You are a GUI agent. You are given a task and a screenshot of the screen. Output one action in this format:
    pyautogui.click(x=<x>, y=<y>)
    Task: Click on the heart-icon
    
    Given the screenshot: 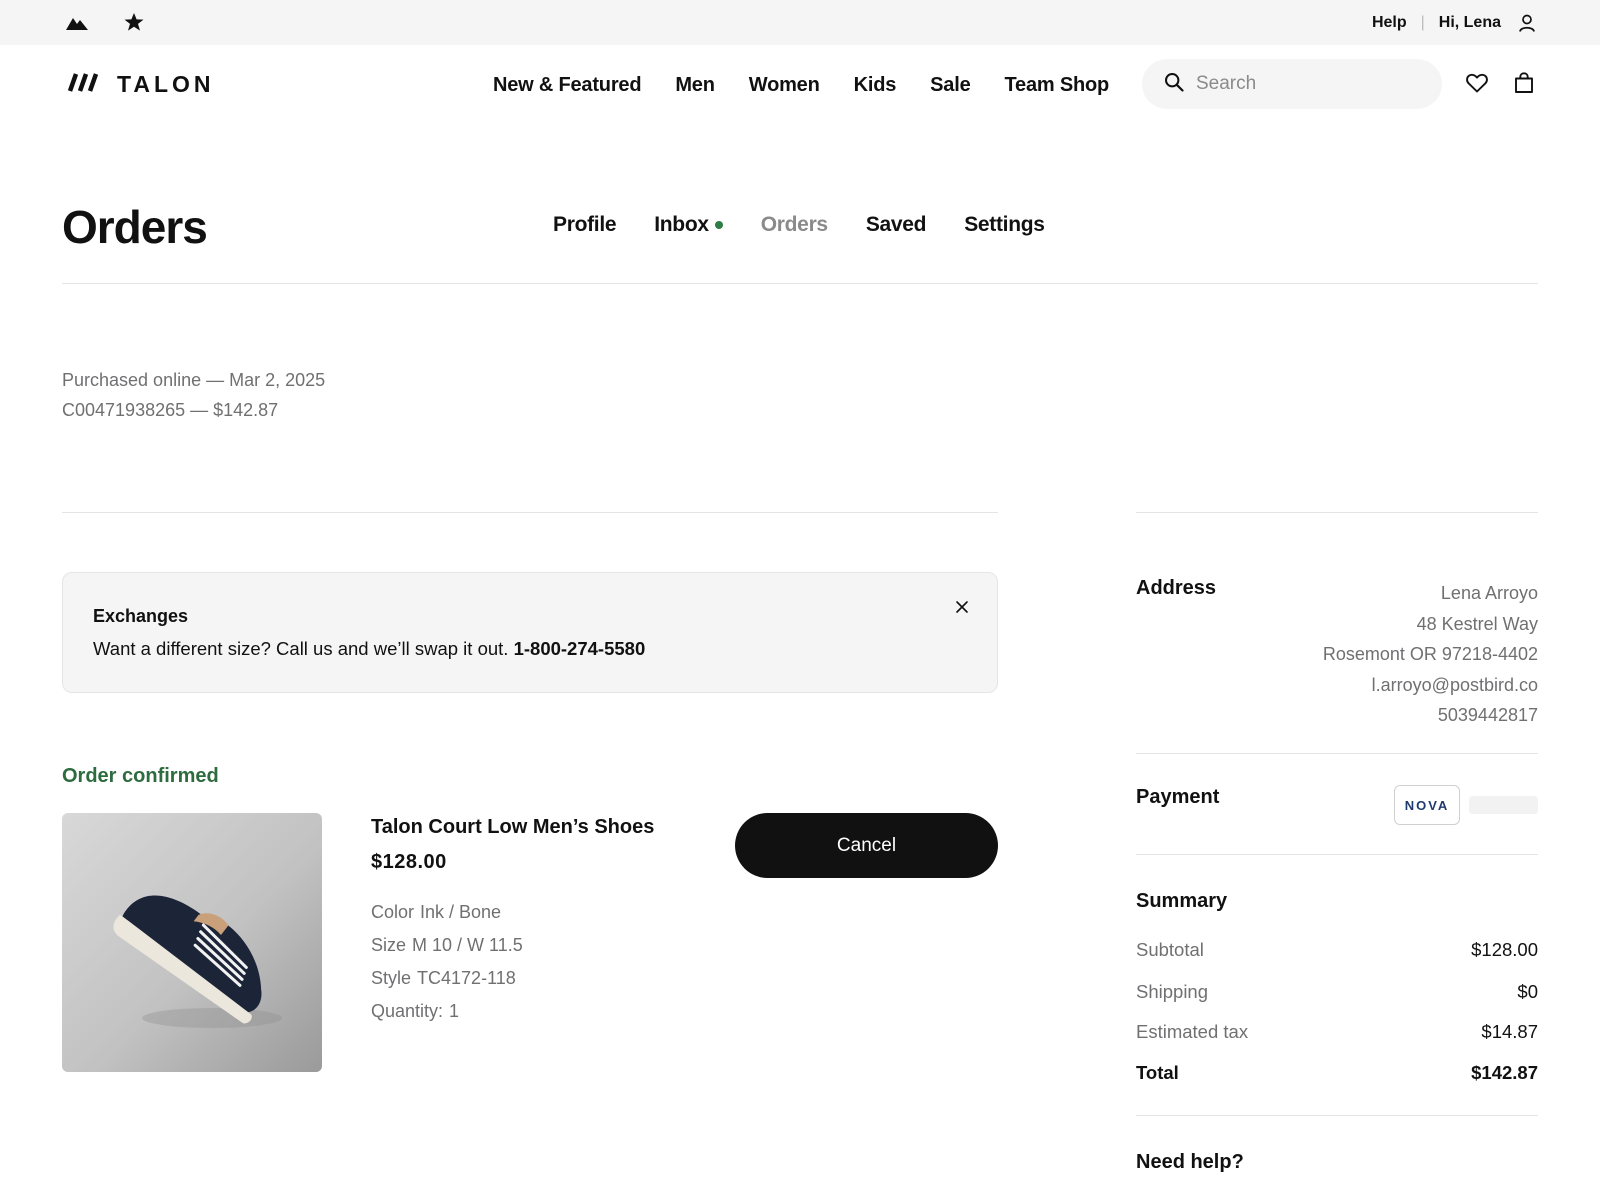 What is the action you would take?
    pyautogui.click(x=1477, y=83)
    